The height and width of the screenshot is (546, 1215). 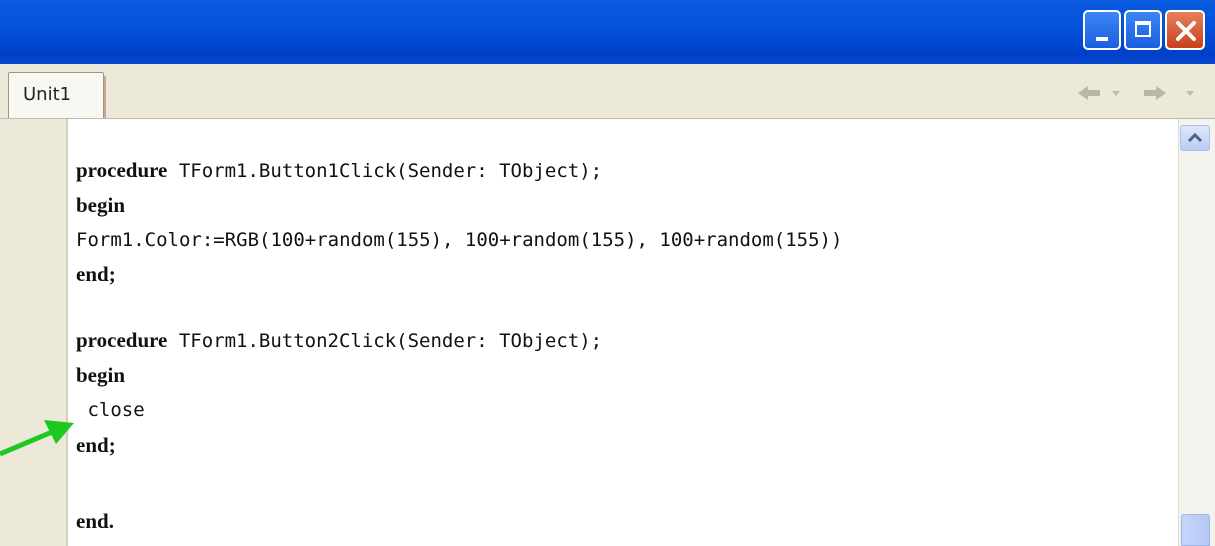 I want to click on forward-arrow-icon, so click(x=1169, y=93).